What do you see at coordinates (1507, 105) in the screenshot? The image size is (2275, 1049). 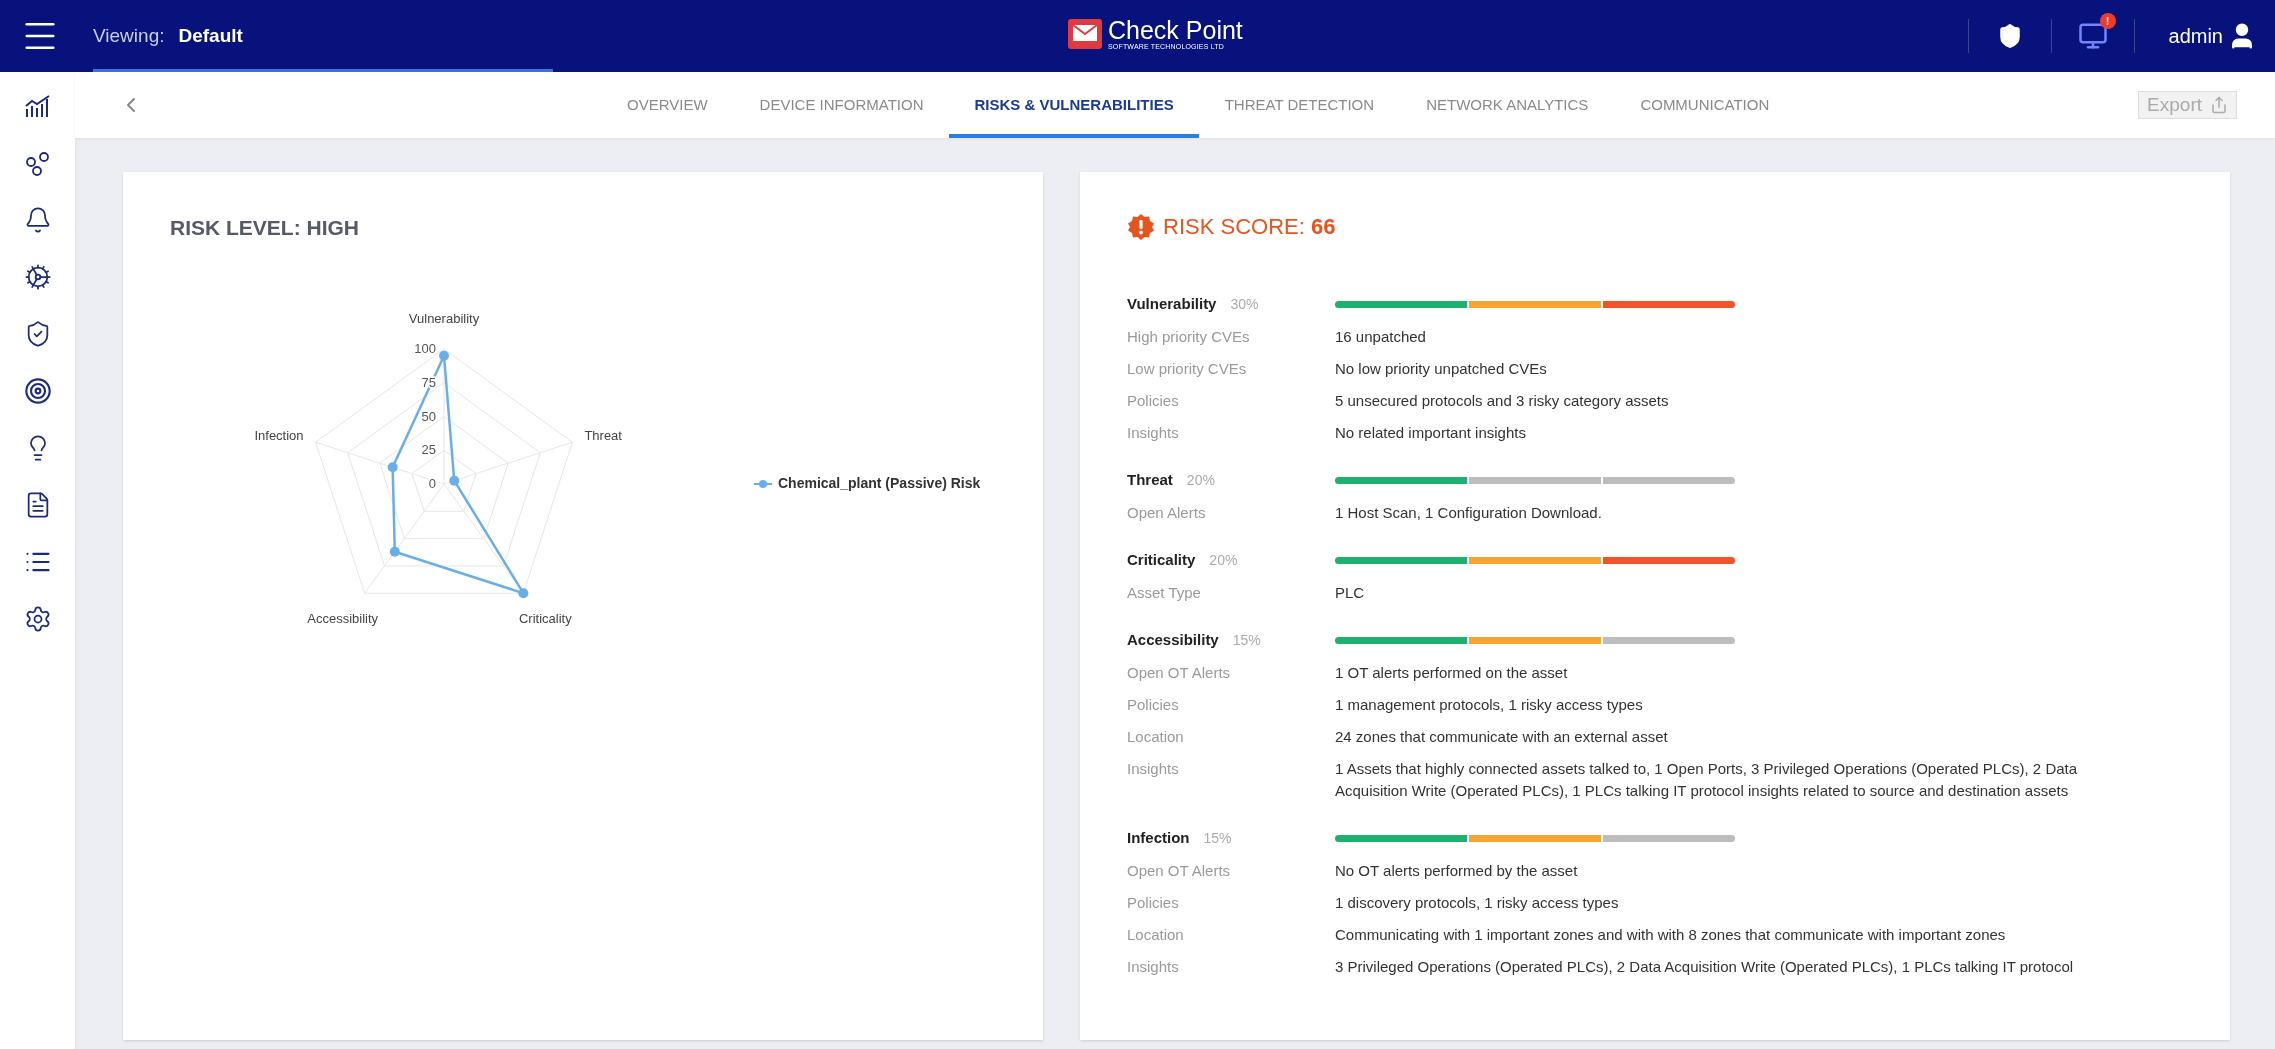 I see `tab: NETWORK ANALYTICS` at bounding box center [1507, 105].